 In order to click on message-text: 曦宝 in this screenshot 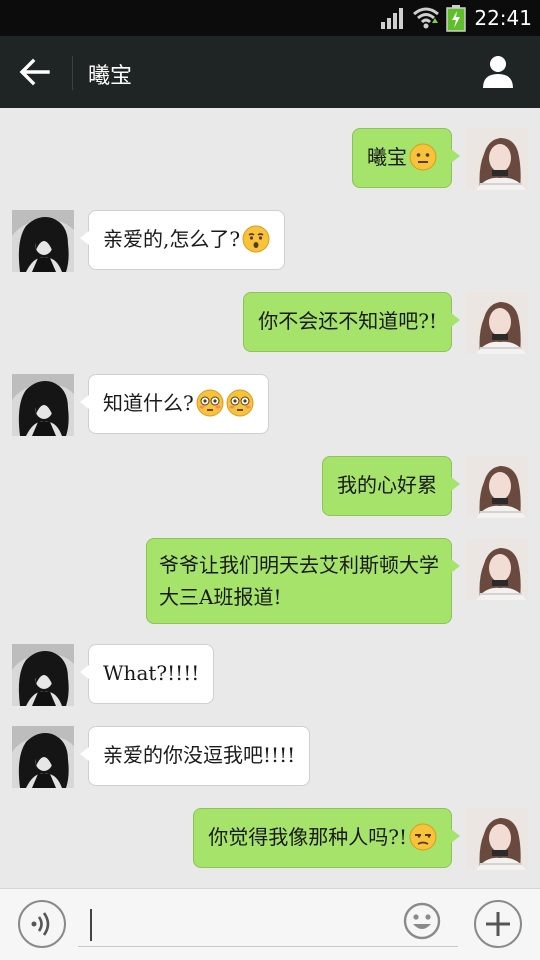, I will do `click(387, 157)`.